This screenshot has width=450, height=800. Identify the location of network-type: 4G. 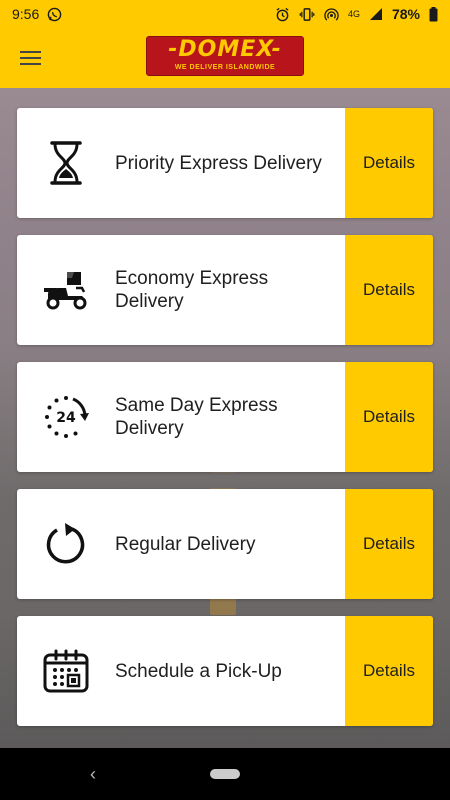
(353, 13).